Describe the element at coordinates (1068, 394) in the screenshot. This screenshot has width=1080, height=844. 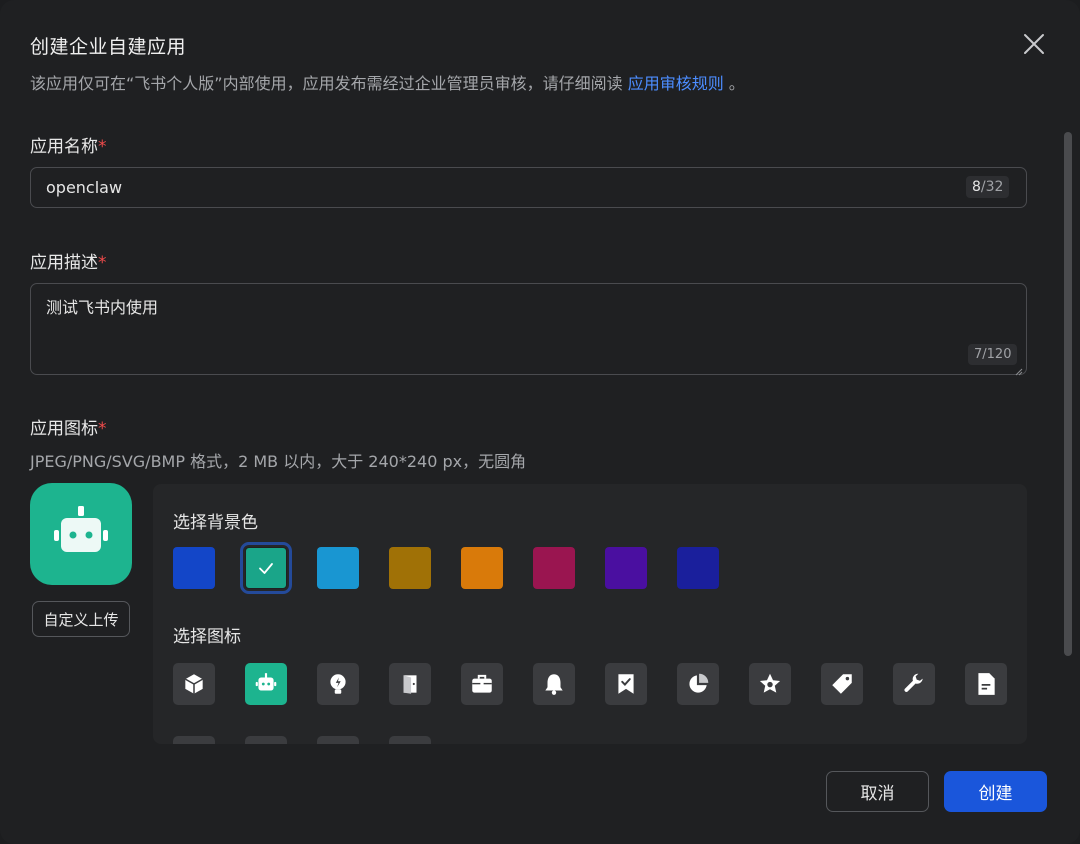
I see `scrollbar-thumb` at that location.